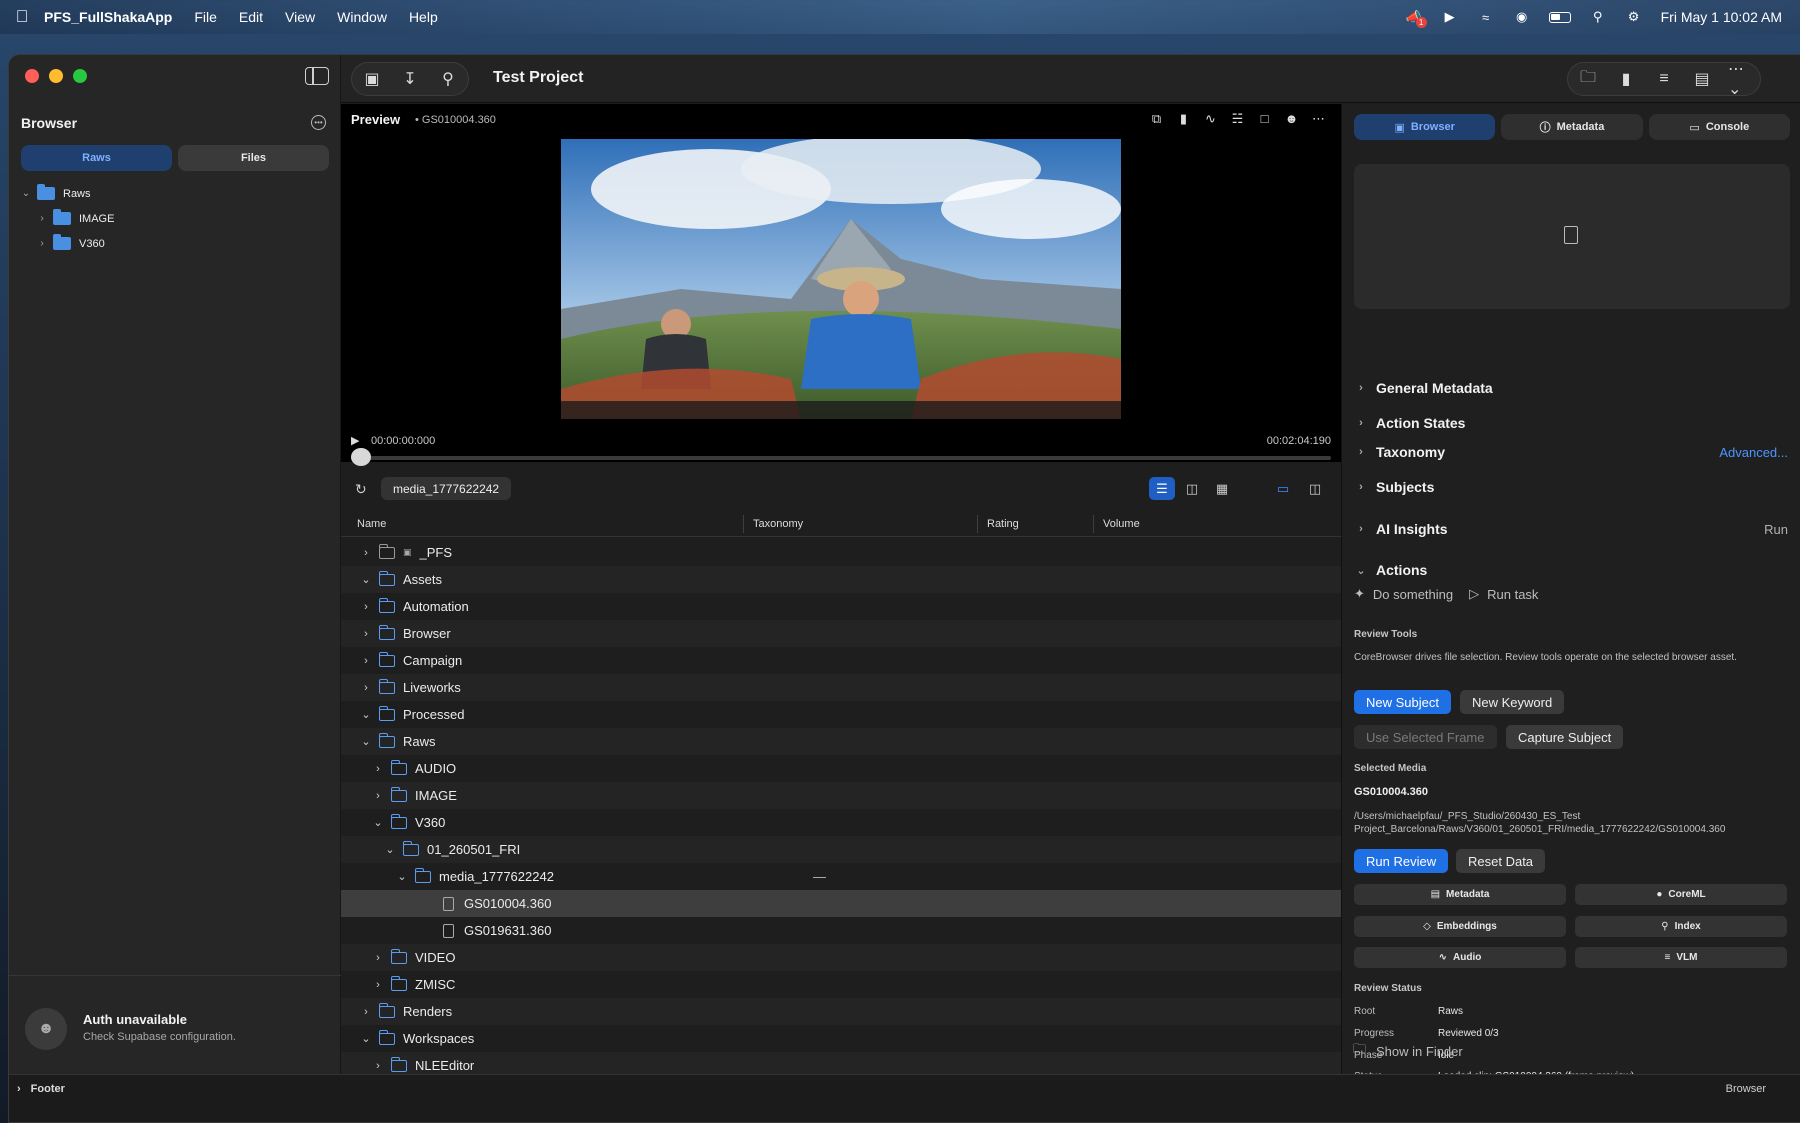 The width and height of the screenshot is (1800, 1123). What do you see at coordinates (317, 76) in the screenshot?
I see `sidebar-toggle-icon` at bounding box center [317, 76].